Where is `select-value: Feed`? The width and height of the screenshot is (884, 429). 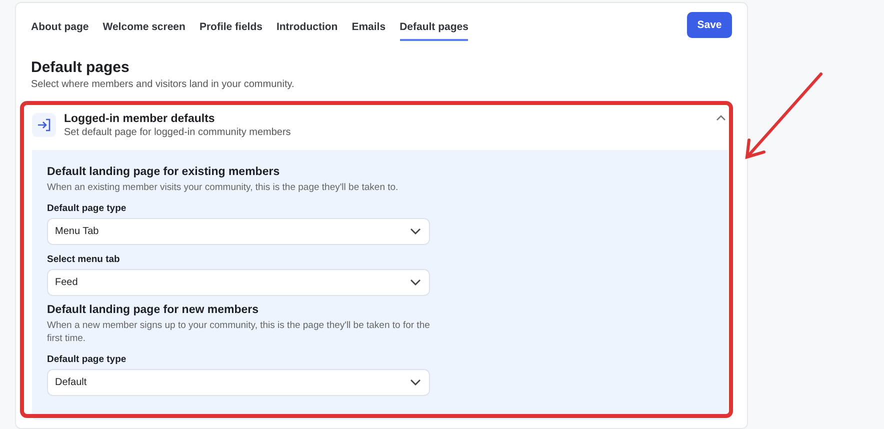
select-value: Feed is located at coordinates (66, 282).